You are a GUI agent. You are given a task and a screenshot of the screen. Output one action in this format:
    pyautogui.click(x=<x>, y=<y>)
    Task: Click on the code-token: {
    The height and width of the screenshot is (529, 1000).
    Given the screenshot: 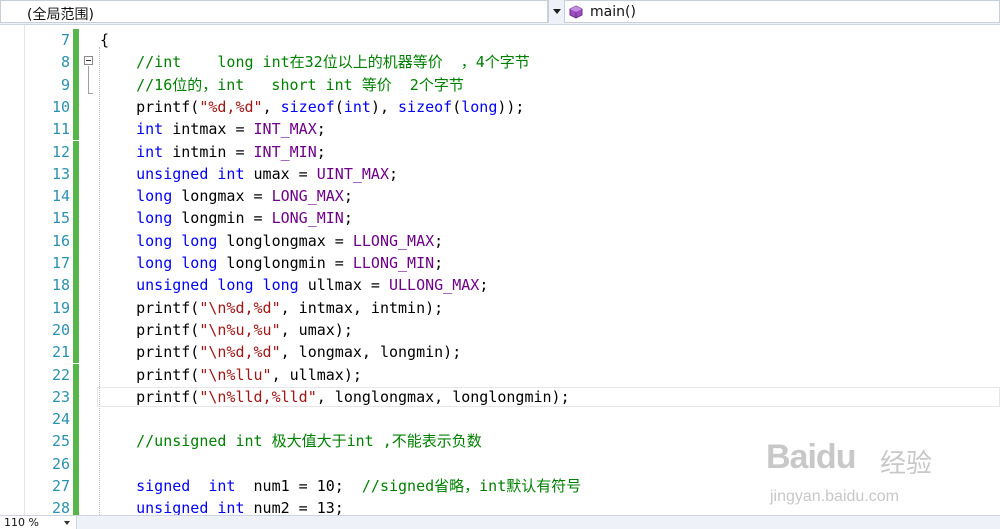 What is the action you would take?
    pyautogui.click(x=105, y=40)
    